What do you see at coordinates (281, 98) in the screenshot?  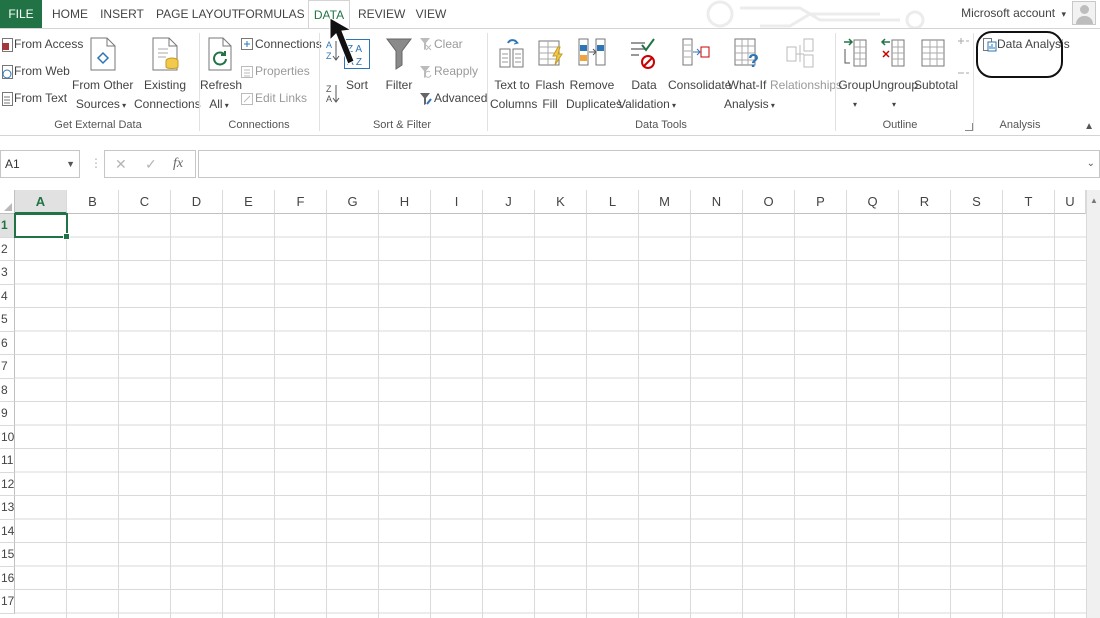 I see `edit-links-button: Edit Links` at bounding box center [281, 98].